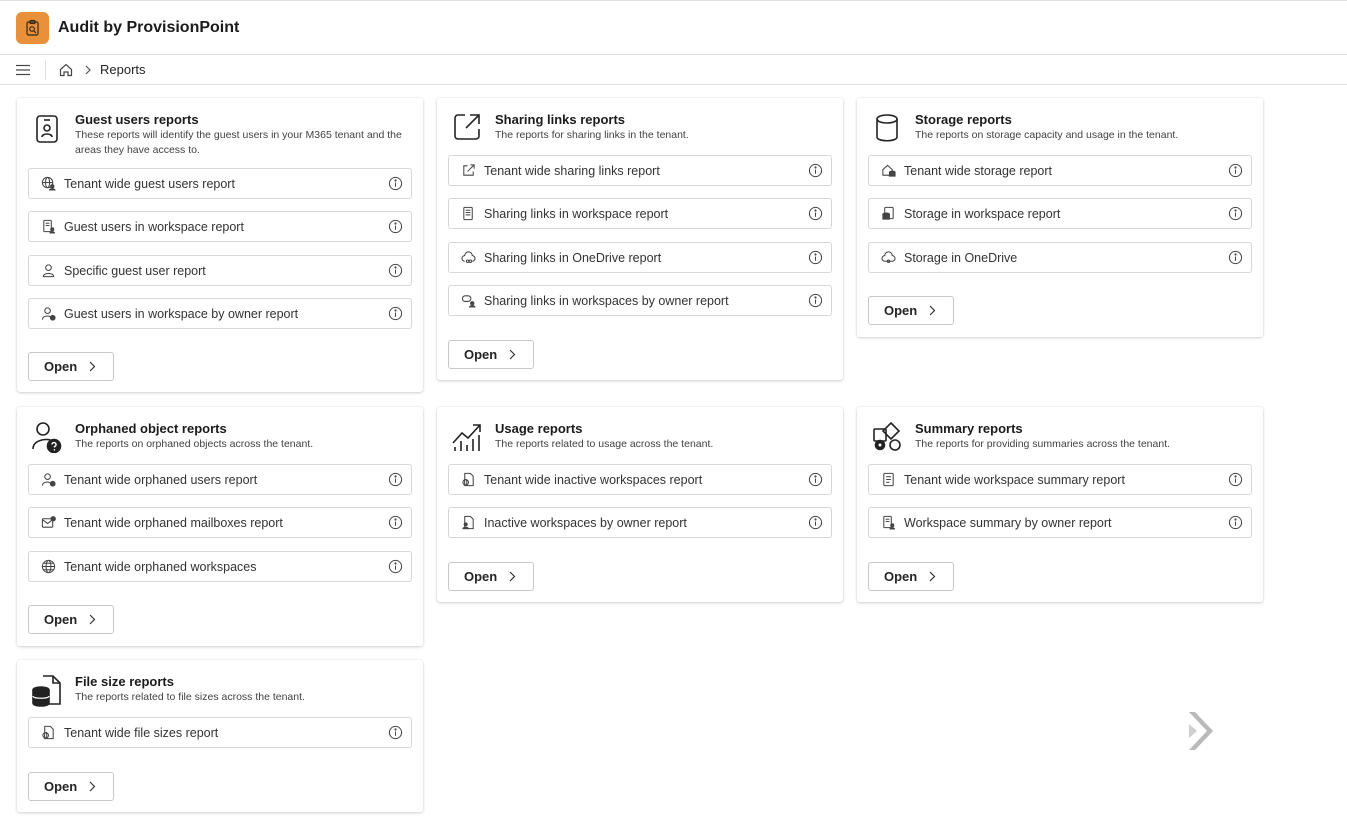 The height and width of the screenshot is (829, 1347). What do you see at coordinates (963, 119) in the screenshot?
I see `card-title: Storage reports` at bounding box center [963, 119].